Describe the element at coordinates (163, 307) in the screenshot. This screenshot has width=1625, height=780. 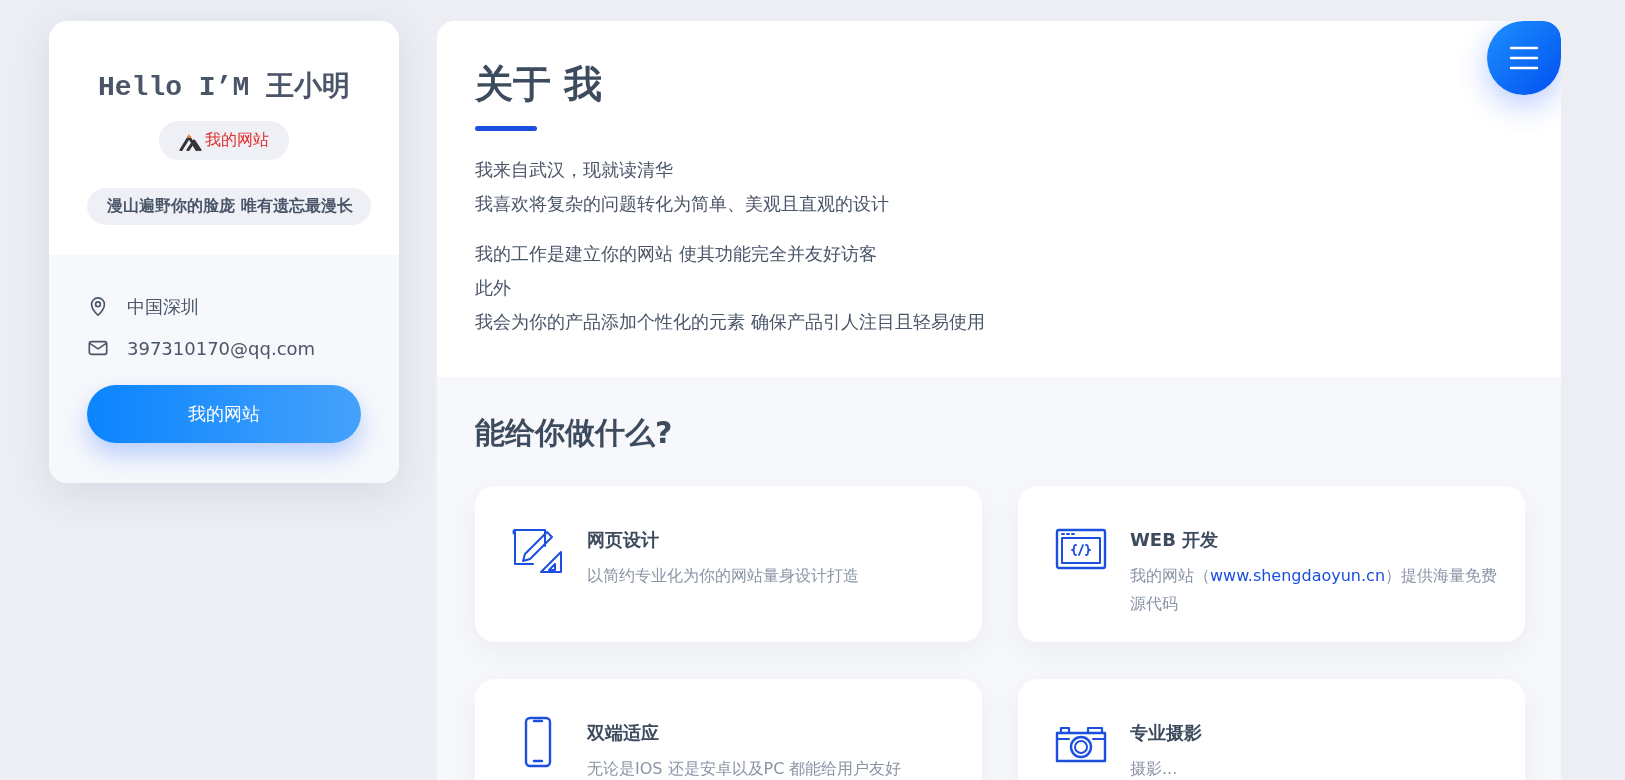
I see `location-text: 中国深圳` at that location.